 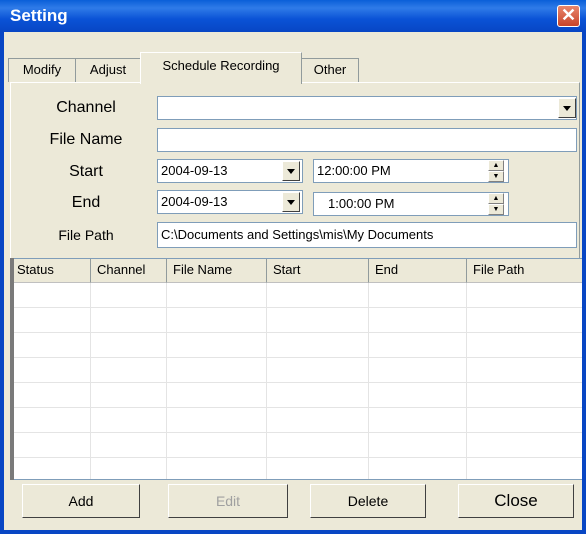 I want to click on filename-field, so click(x=367, y=140).